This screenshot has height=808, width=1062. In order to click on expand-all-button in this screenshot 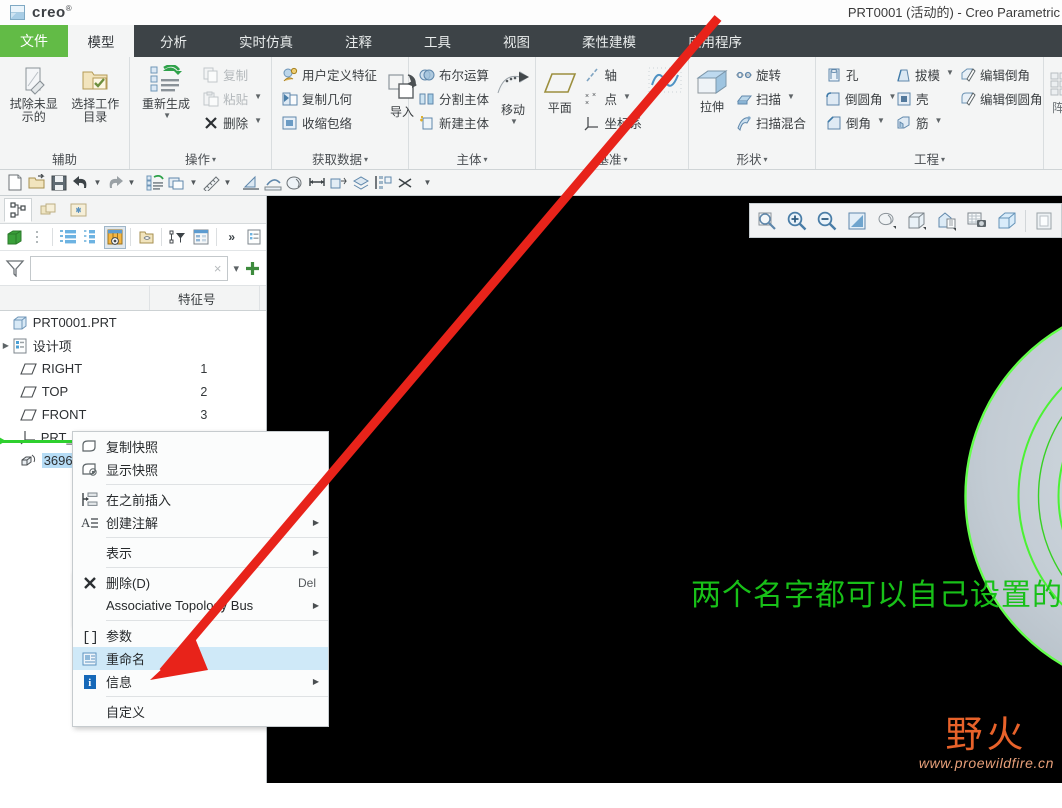, I will do `click(68, 237)`.